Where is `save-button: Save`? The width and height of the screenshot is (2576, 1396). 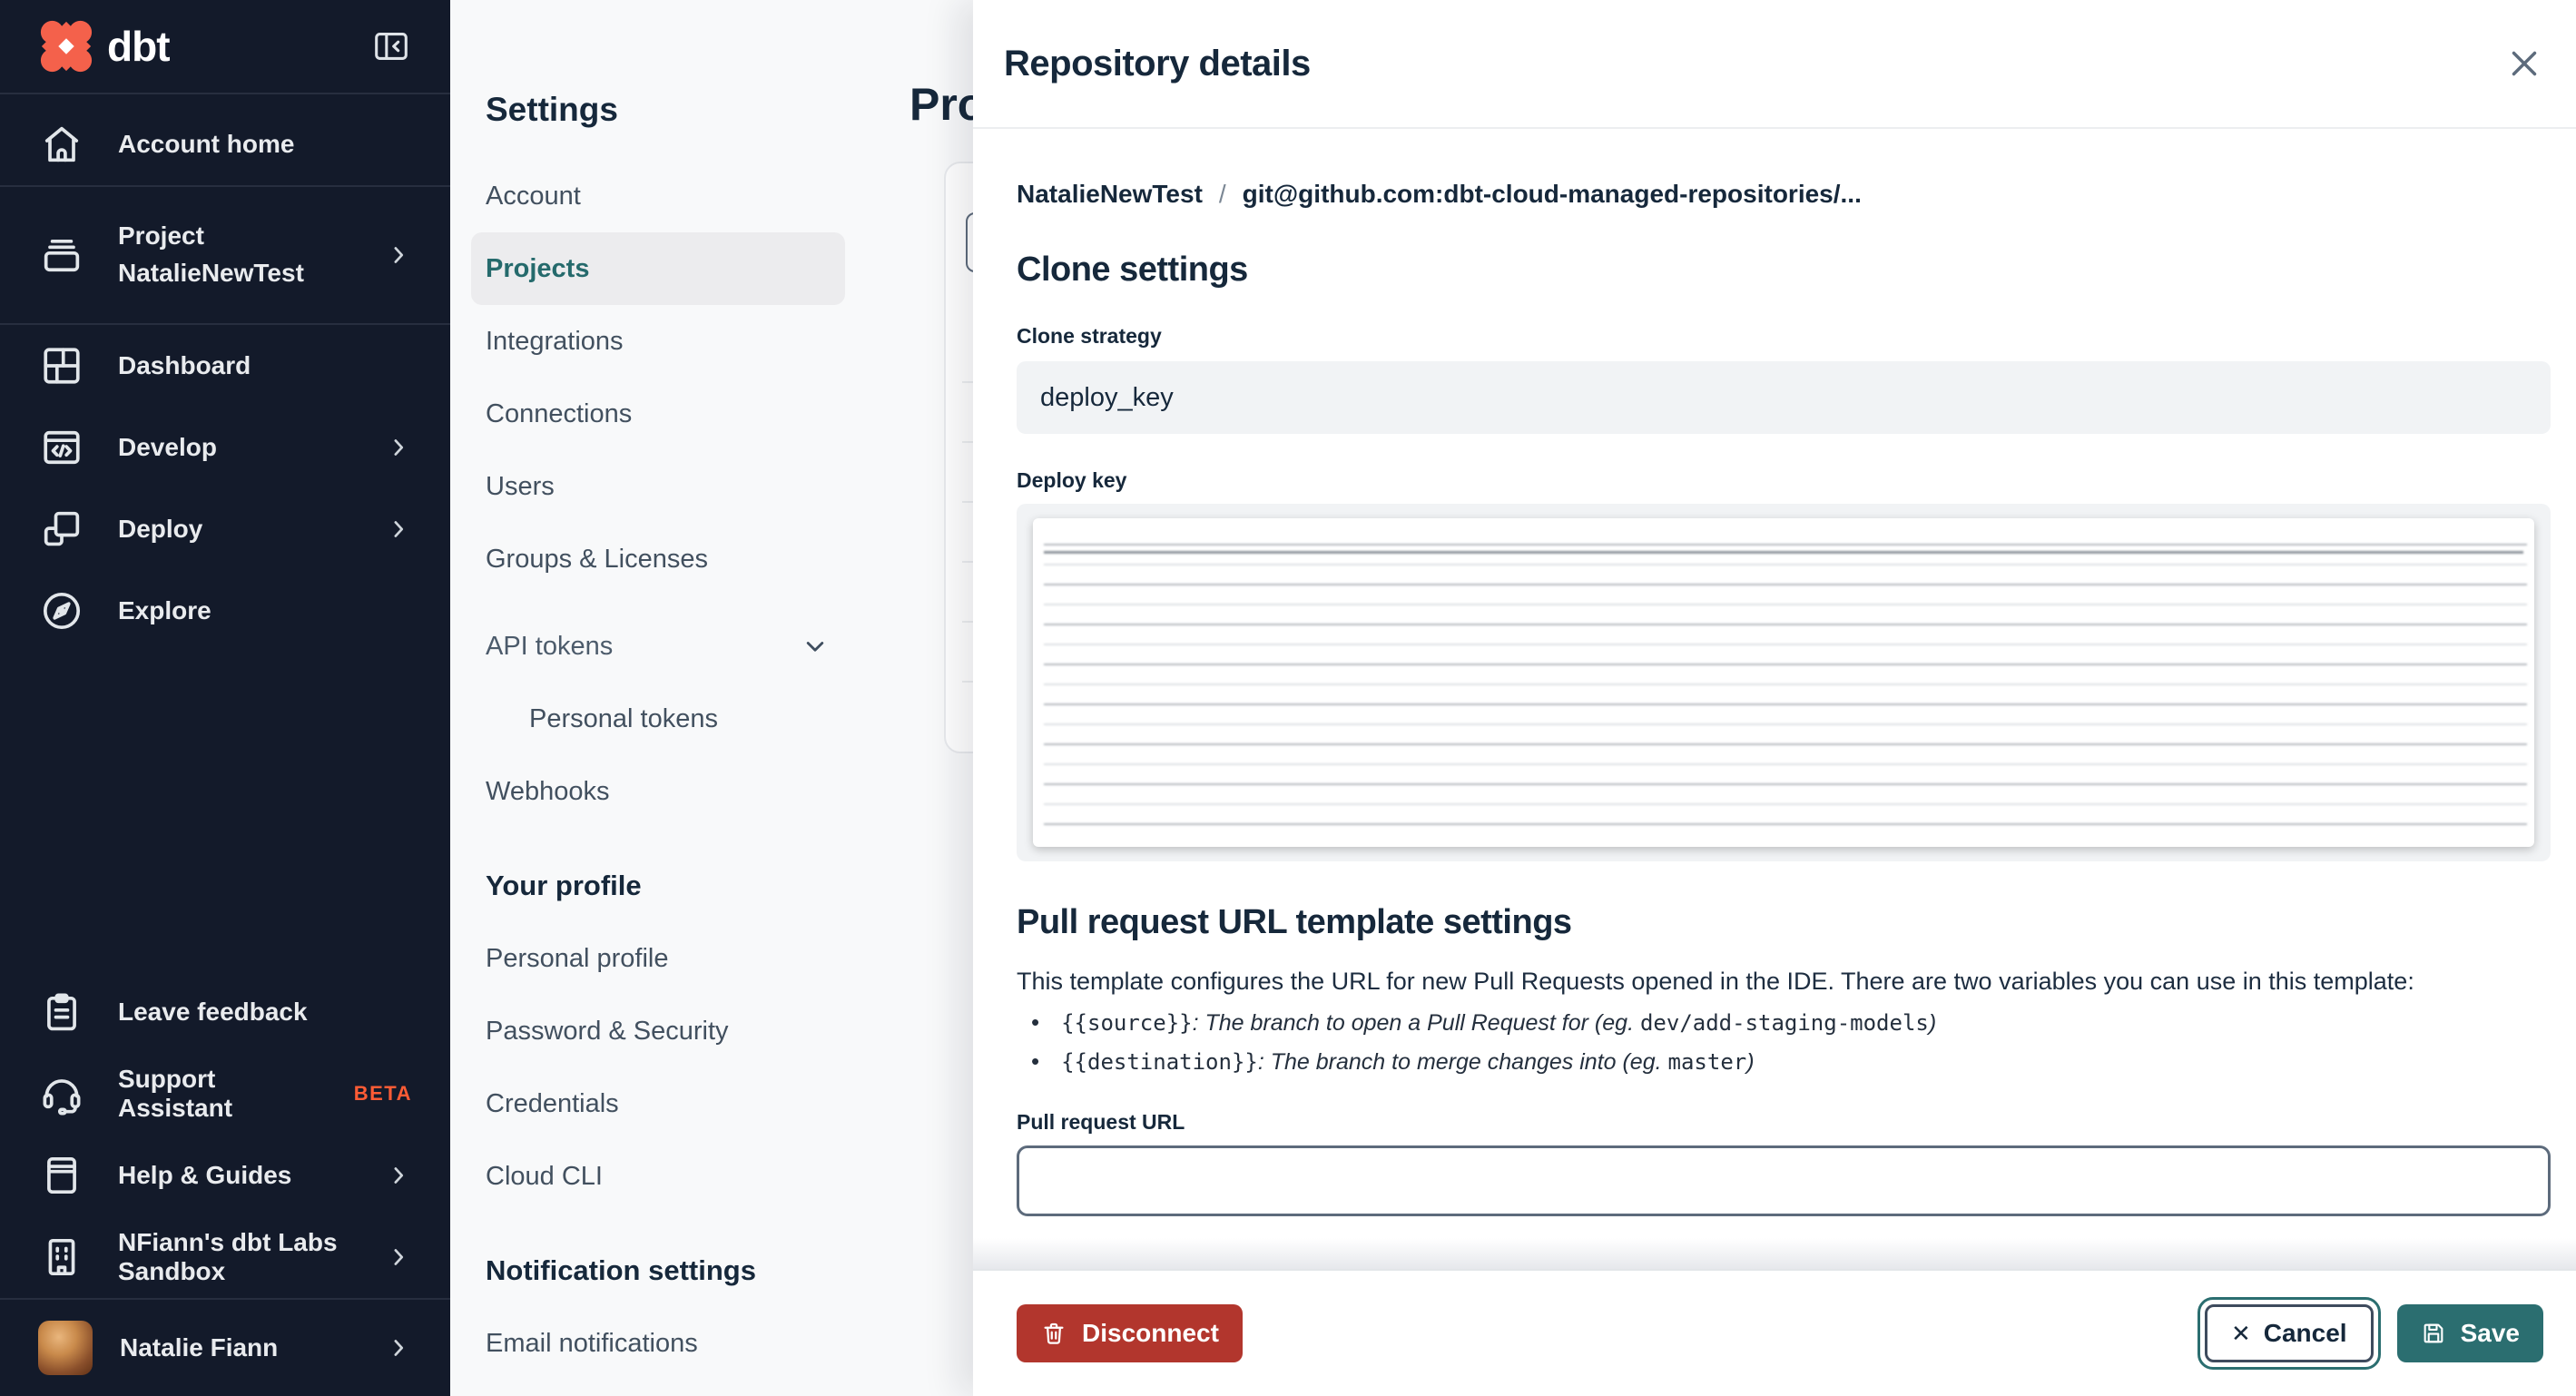 save-button: Save is located at coordinates (2469, 1333).